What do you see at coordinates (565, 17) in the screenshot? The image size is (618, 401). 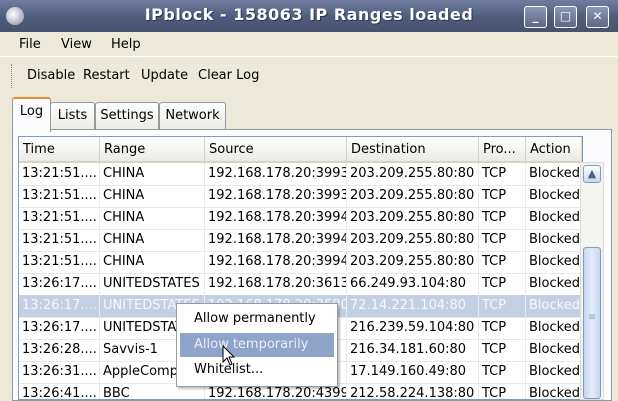 I see `maximize-button: □` at bounding box center [565, 17].